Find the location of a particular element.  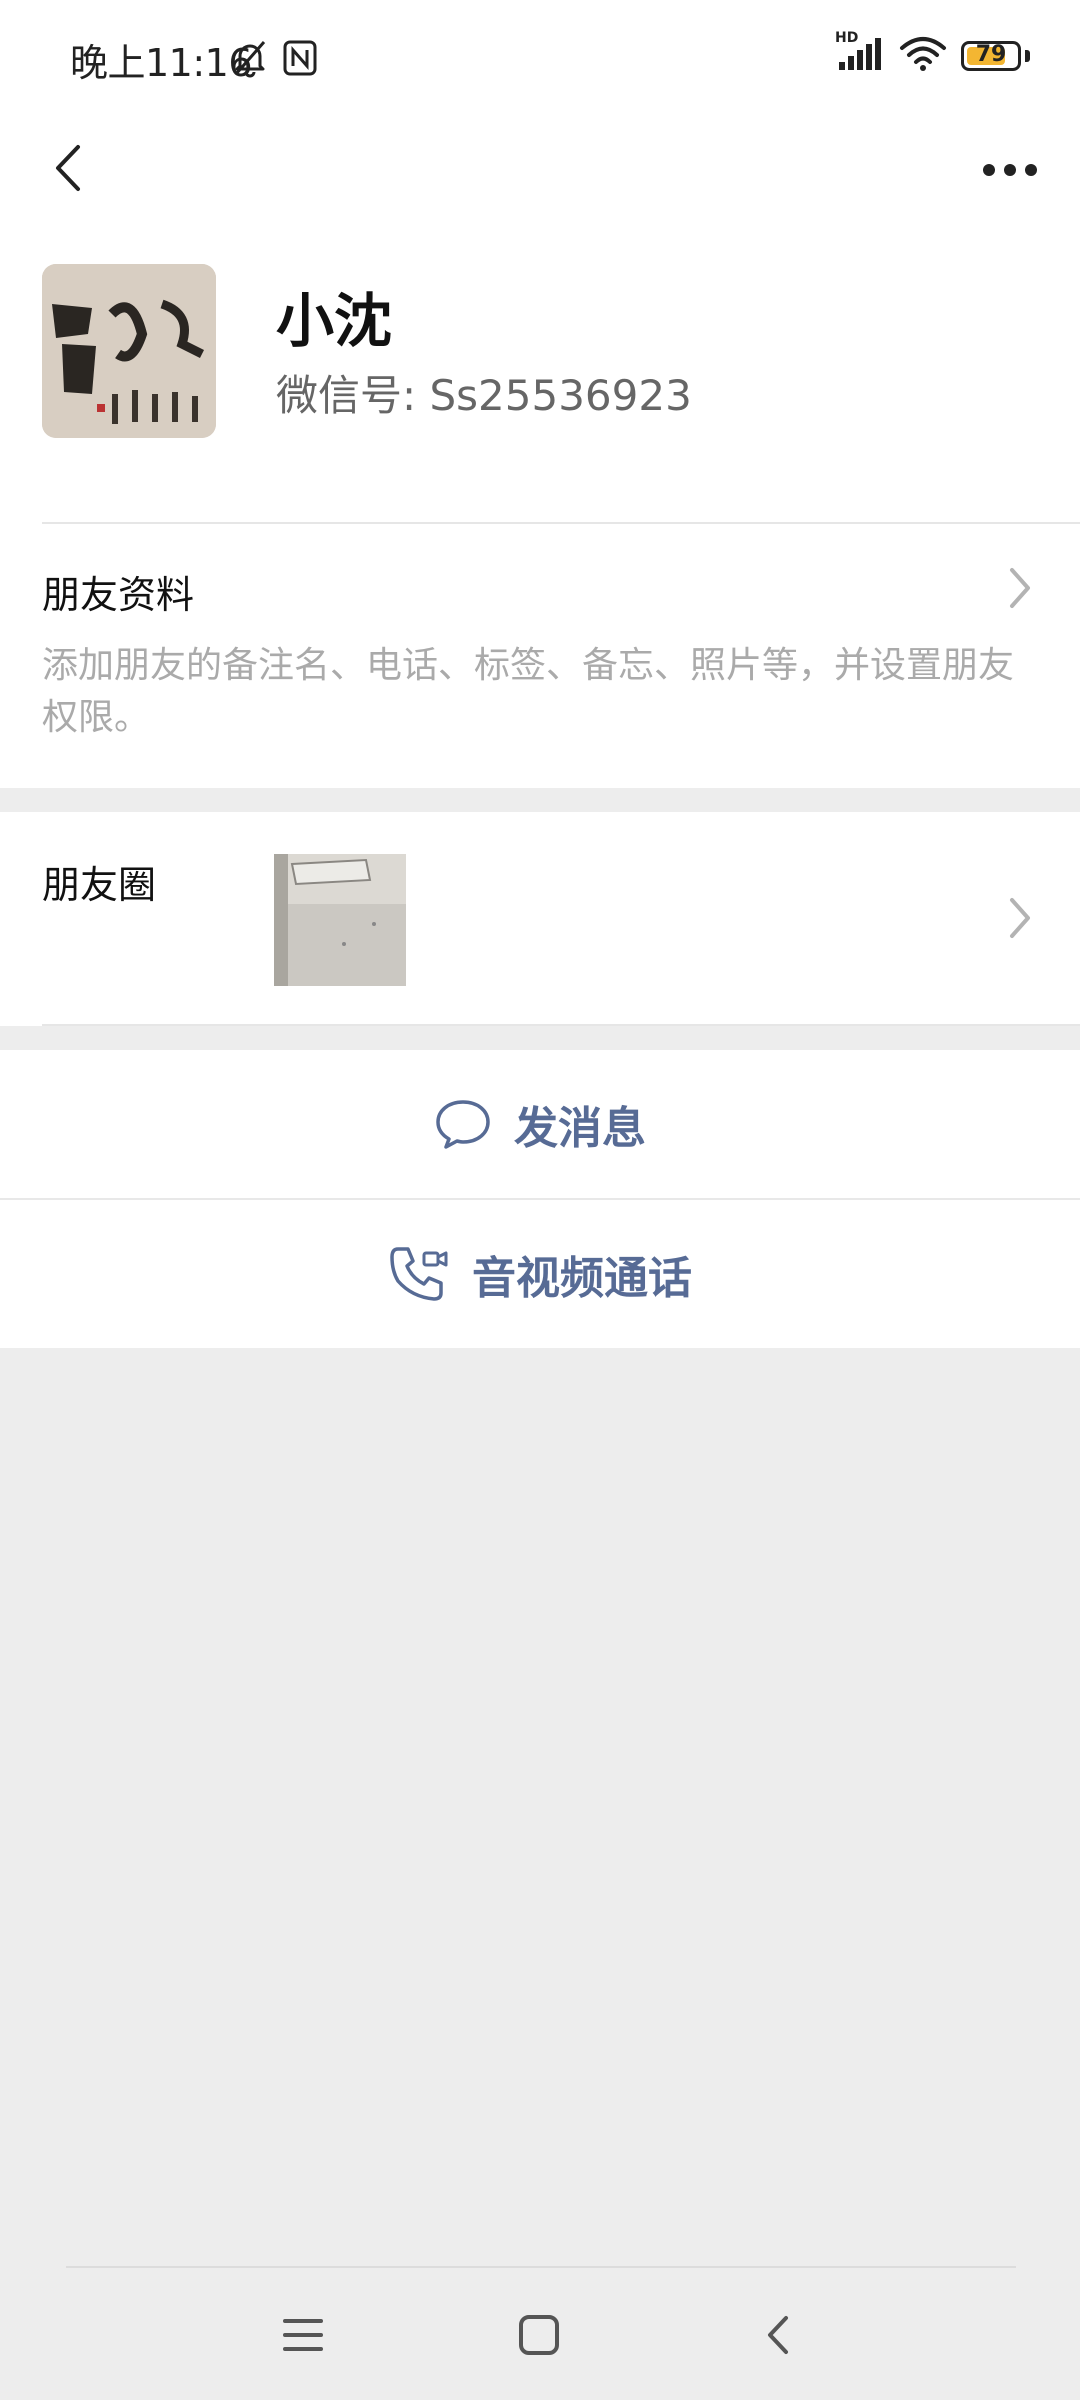

friend-info-row: 朋友资料 添加朋友的备注名、电话、标签、备忘、照片等，并设置朋友权限。 is located at coordinates (540, 656).